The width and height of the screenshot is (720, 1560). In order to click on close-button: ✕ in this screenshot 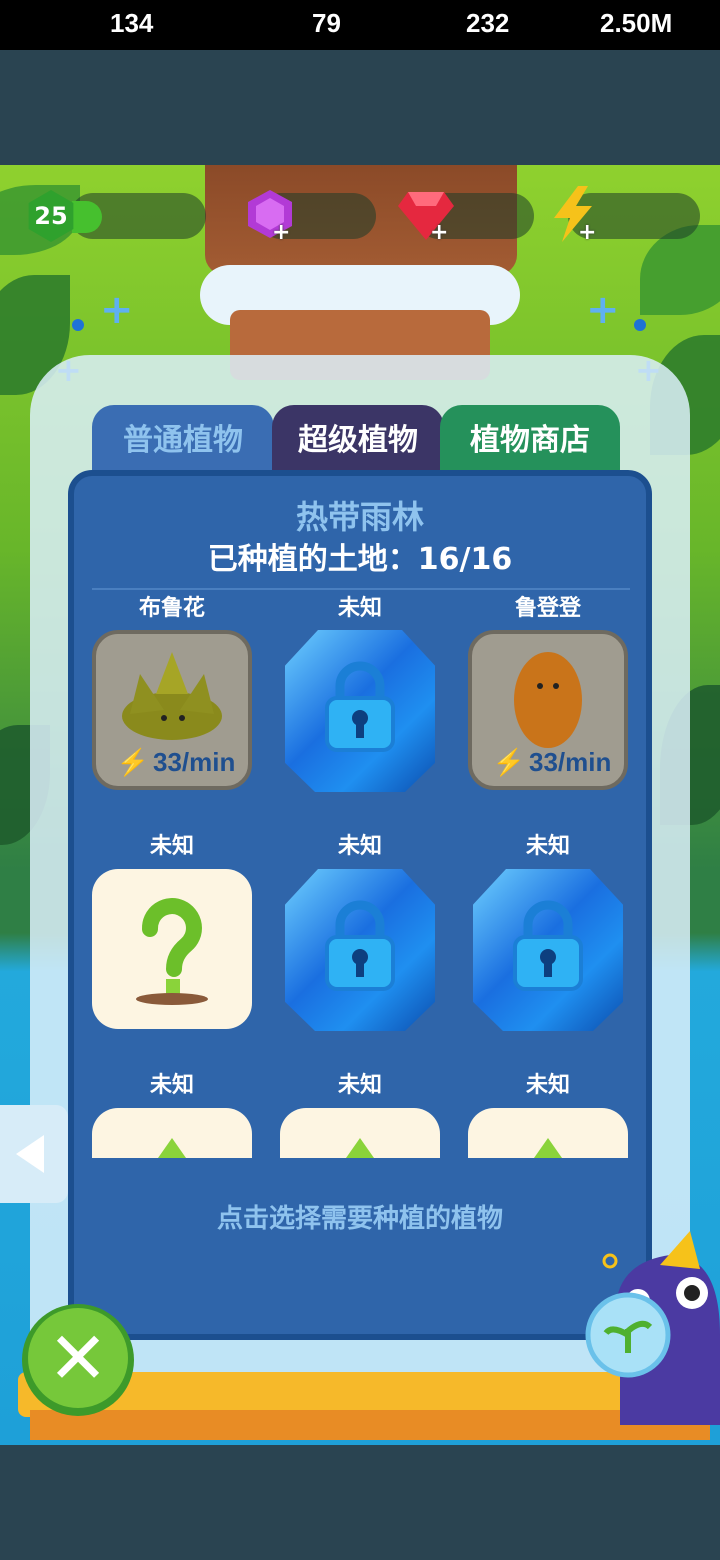, I will do `click(78, 1360)`.